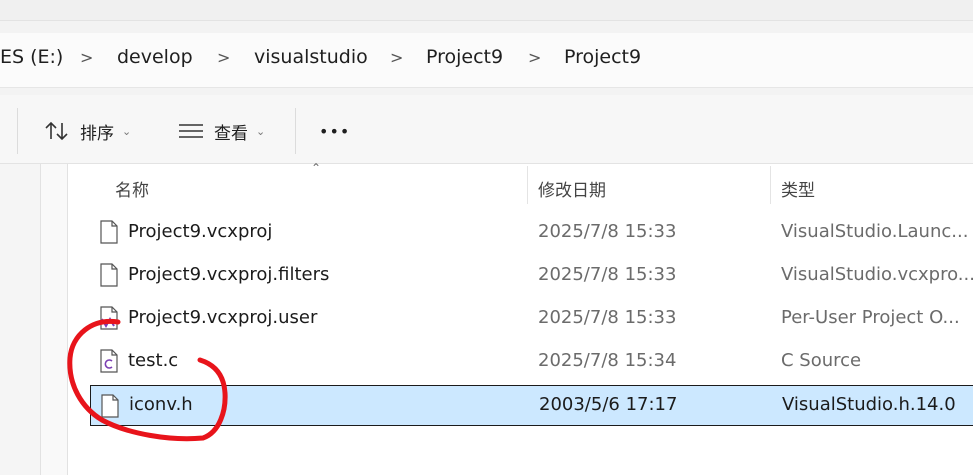 The width and height of the screenshot is (973, 475). Describe the element at coordinates (486, 10) in the screenshot. I see `title-strip` at that location.